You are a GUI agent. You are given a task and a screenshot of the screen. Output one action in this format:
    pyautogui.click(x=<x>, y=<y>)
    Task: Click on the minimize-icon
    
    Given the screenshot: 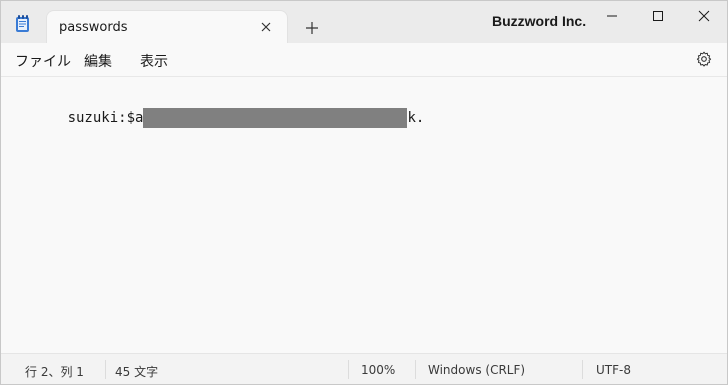 What is the action you would take?
    pyautogui.click(x=612, y=16)
    